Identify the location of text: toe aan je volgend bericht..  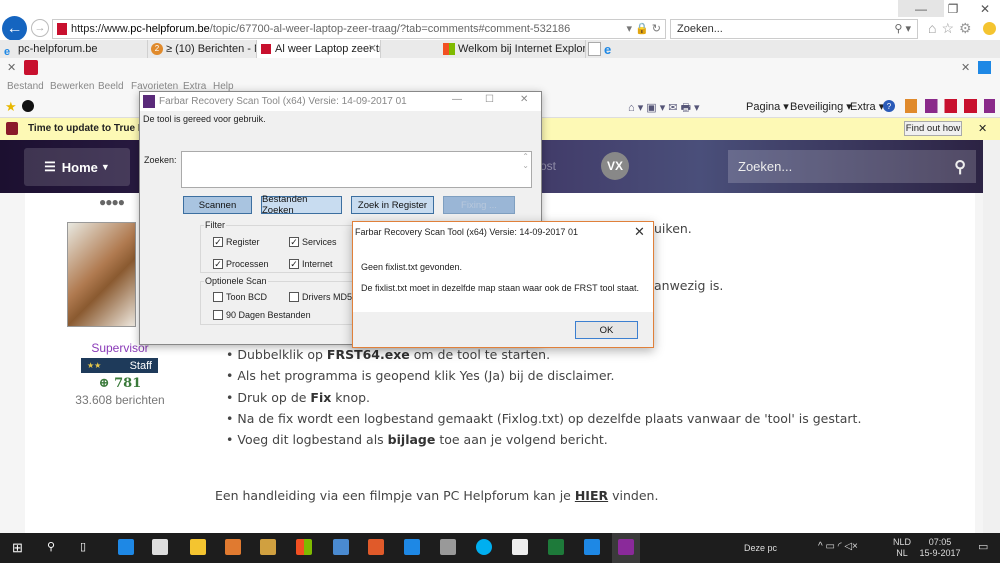
(521, 440).